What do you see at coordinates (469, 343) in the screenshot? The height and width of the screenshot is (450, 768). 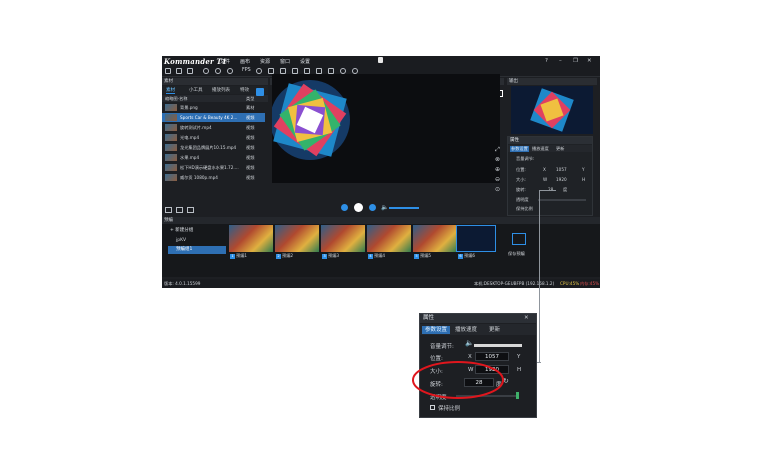 I see `speaker-icon: 🔈` at bounding box center [469, 343].